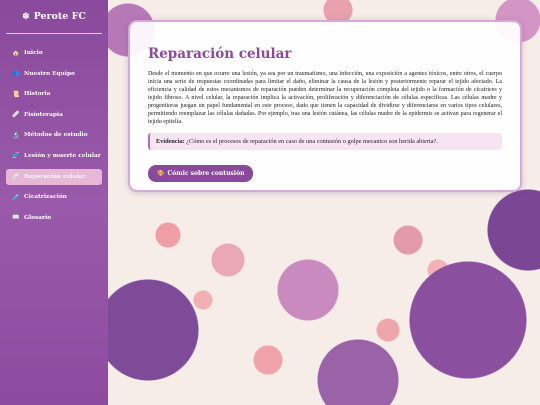  What do you see at coordinates (62, 155) in the screenshot?
I see `sidebar-item-label: Lesión y muerte celular` at bounding box center [62, 155].